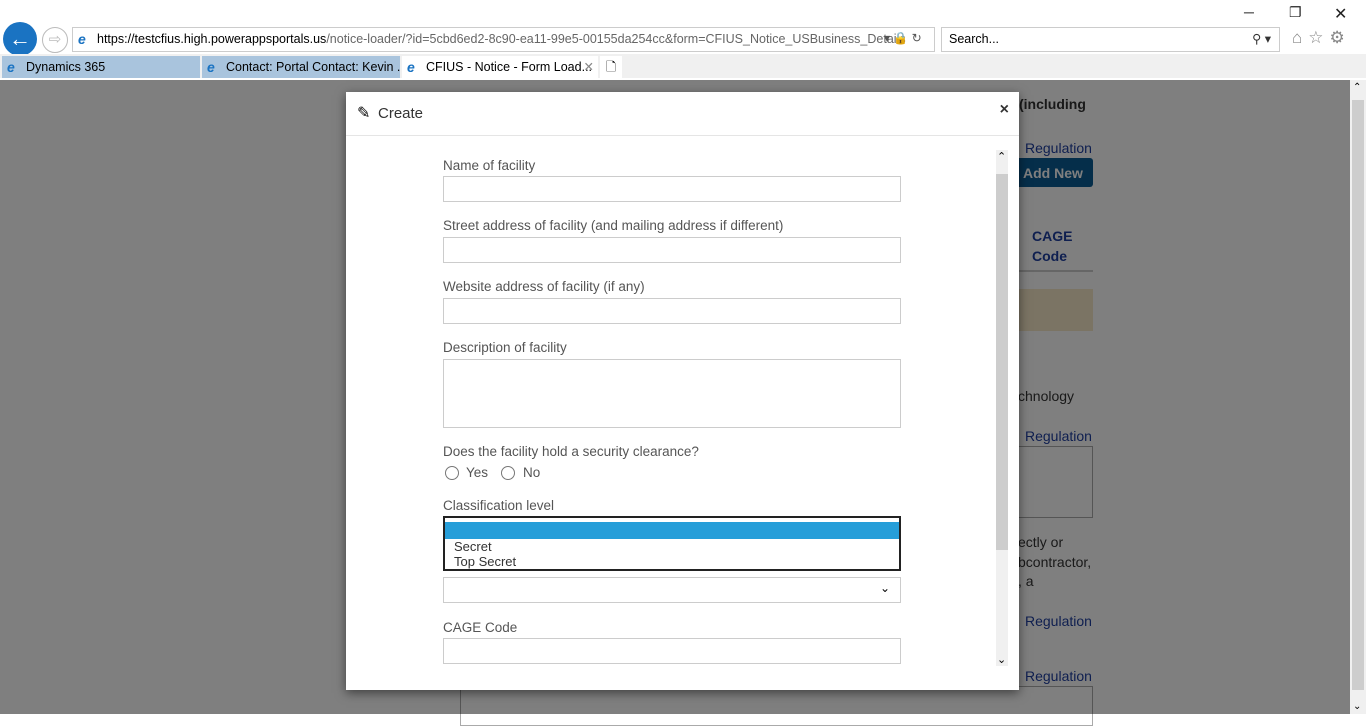  What do you see at coordinates (55, 40) in the screenshot?
I see `forward-button: ⇨` at bounding box center [55, 40].